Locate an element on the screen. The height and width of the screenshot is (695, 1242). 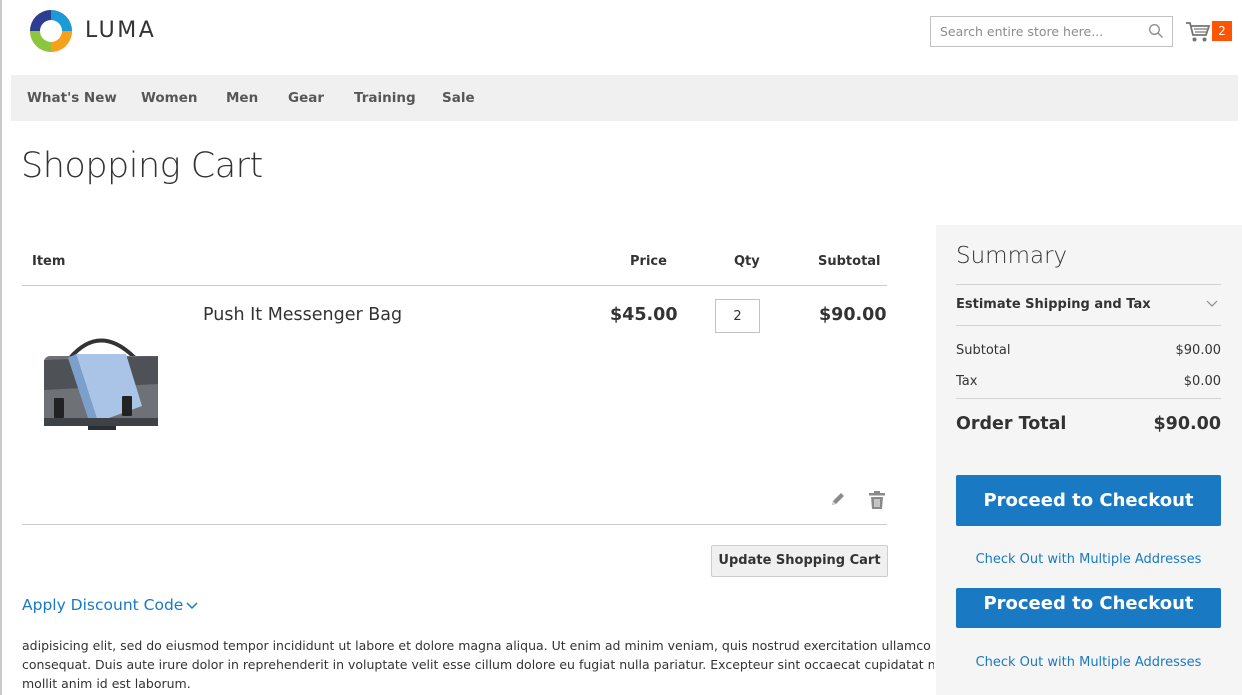
estimate-shipping-toggle: Estimate Shipping and Tax is located at coordinates (1053, 304).